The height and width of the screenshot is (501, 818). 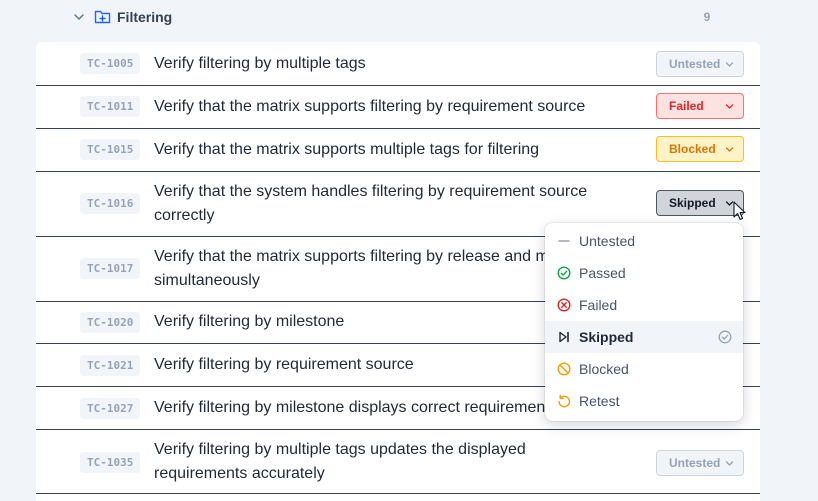 I want to click on test-case-title: Verify filtering by multiple tags, so click(x=260, y=63).